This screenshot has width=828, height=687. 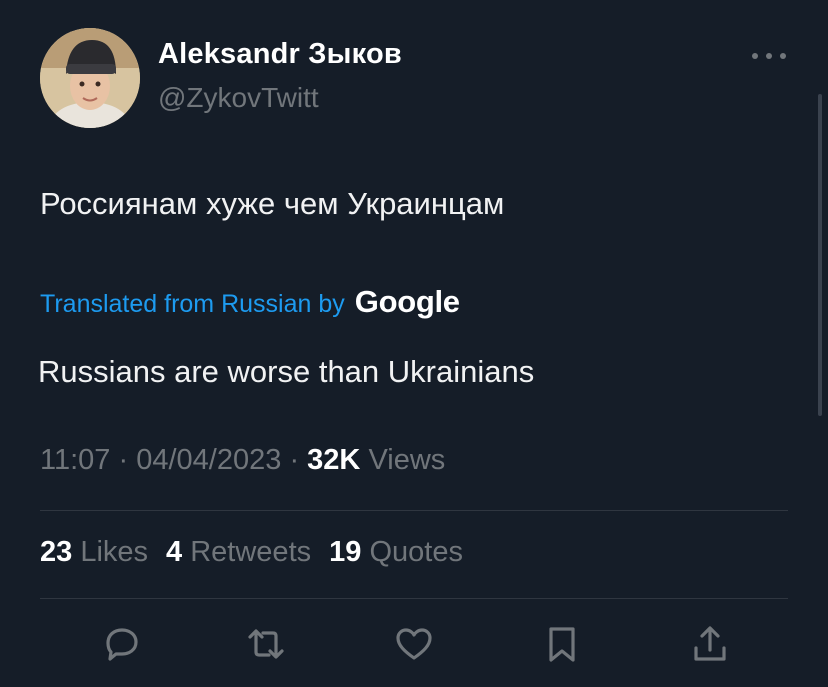 I want to click on tweet-time: 11:07, so click(x=75, y=460).